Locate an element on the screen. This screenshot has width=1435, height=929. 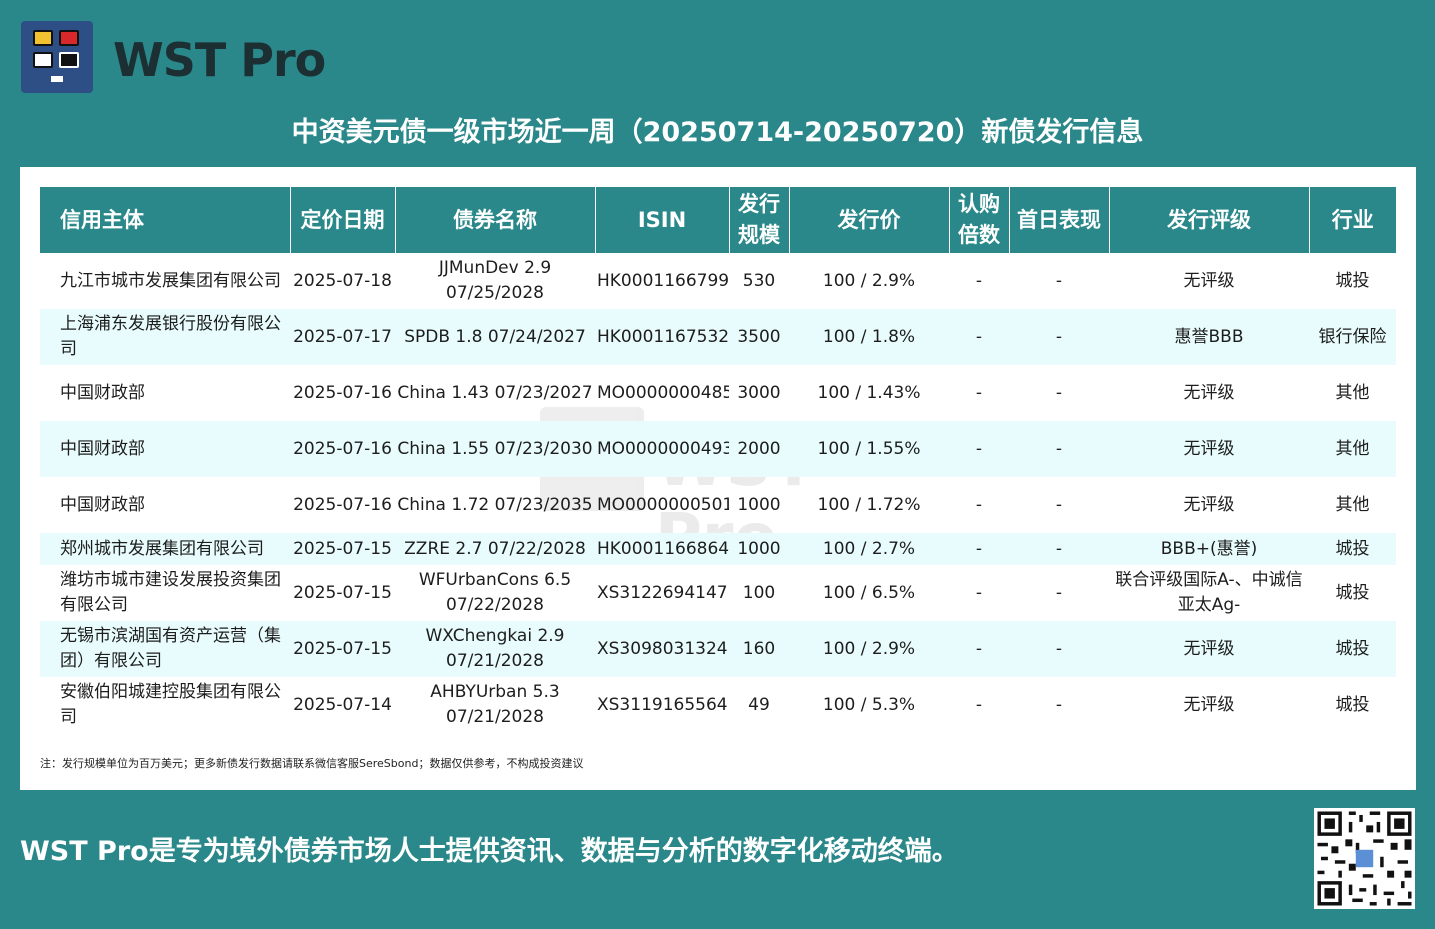
cell-date: 2025-07-18 is located at coordinates (342, 280).